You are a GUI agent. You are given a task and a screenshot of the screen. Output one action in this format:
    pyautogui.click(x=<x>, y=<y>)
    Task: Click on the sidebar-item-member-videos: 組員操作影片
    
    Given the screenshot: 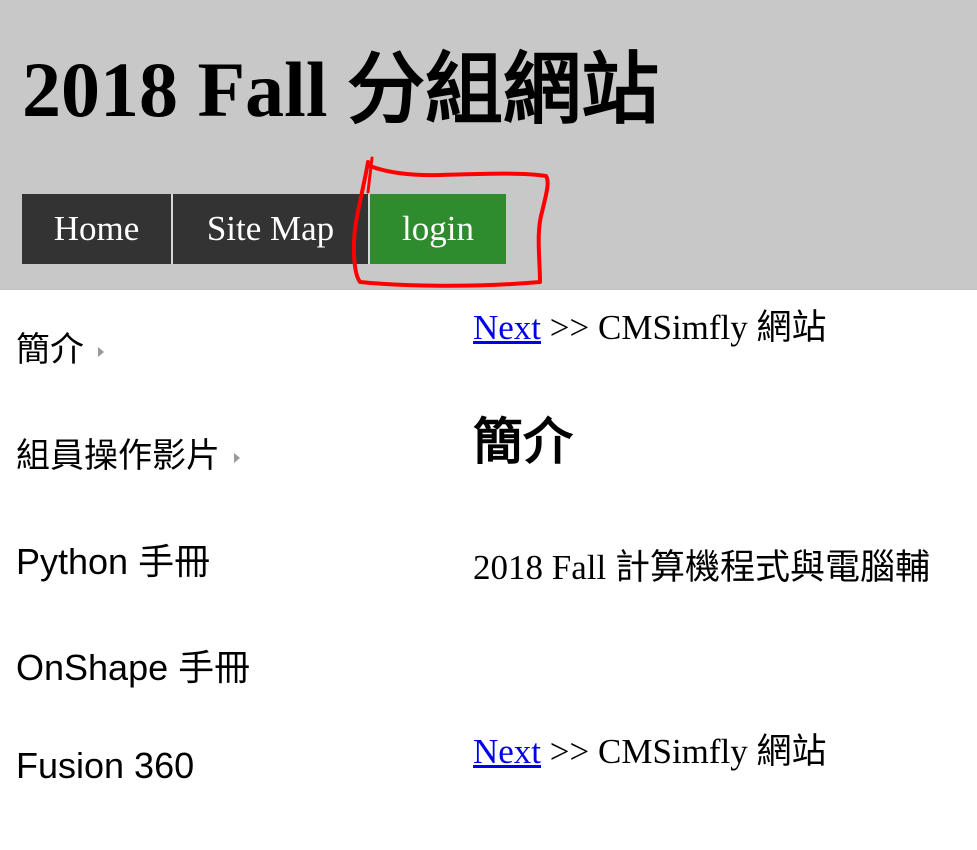 What is the action you would take?
    pyautogui.click(x=128, y=456)
    